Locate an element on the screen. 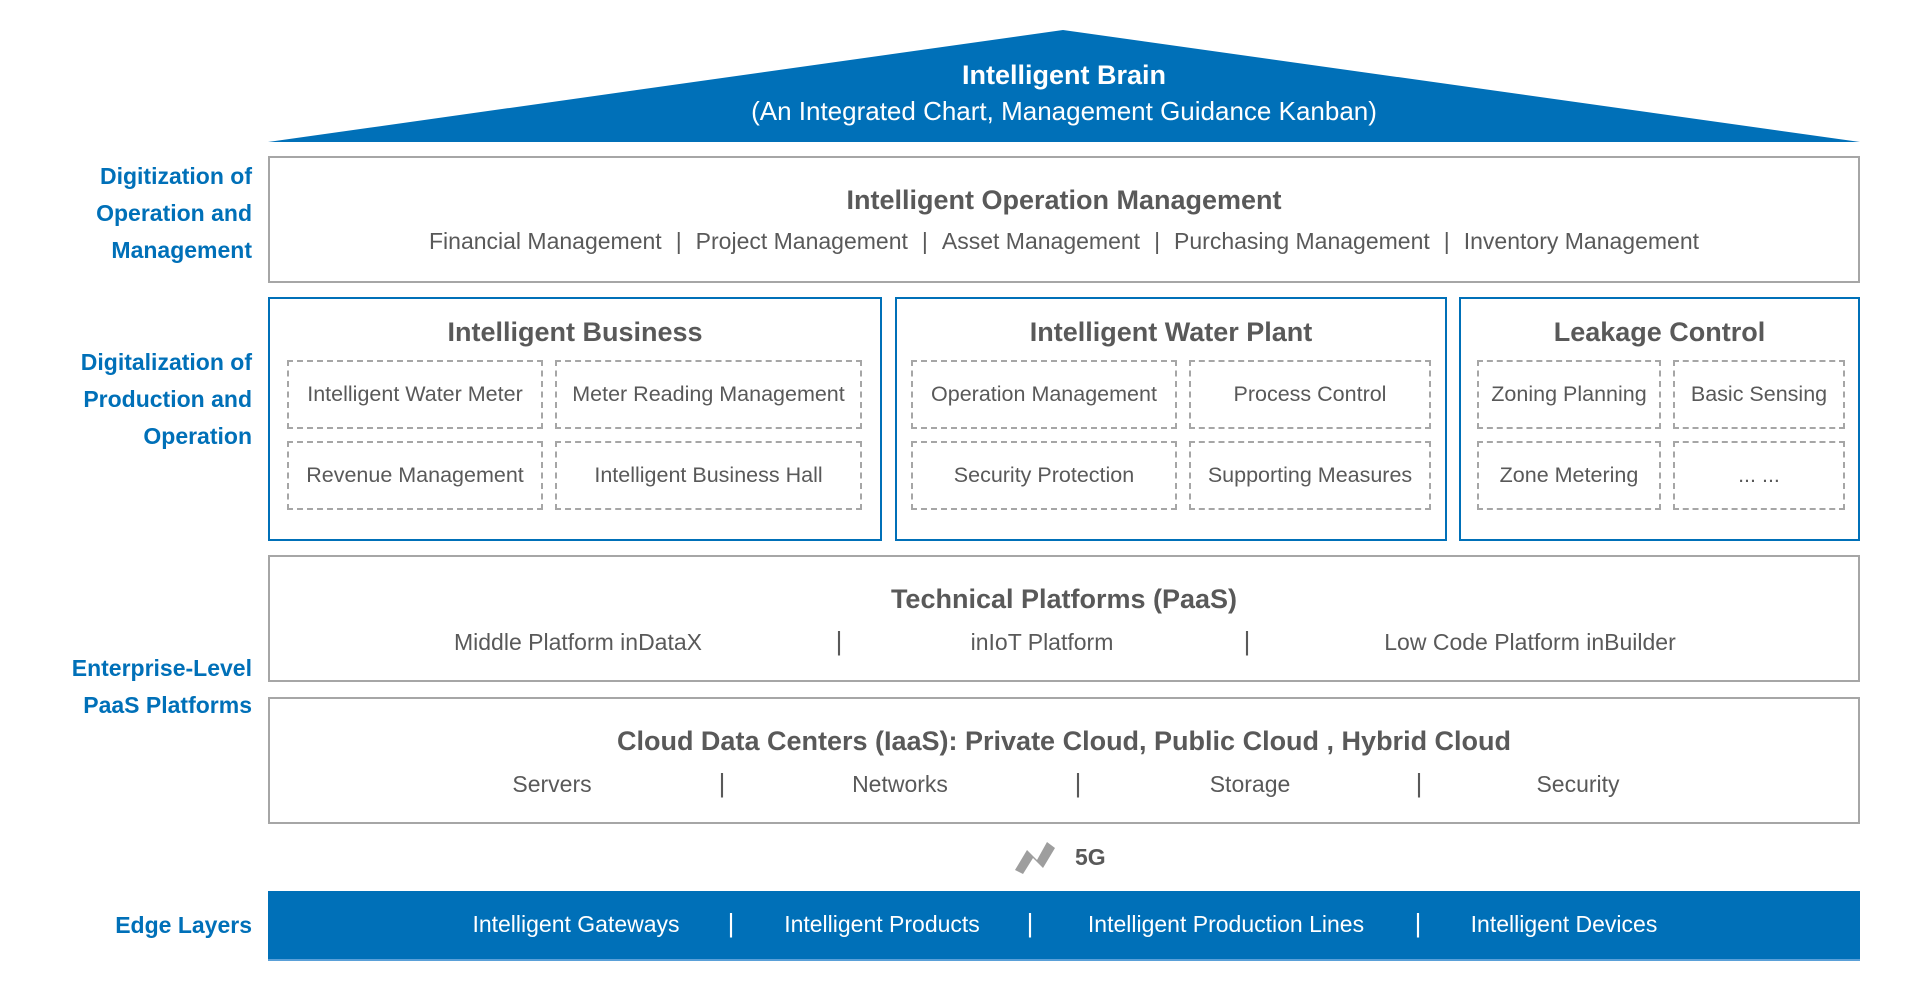 This screenshot has width=1906, height=1000. om-item-project: Project Management is located at coordinates (801, 241).